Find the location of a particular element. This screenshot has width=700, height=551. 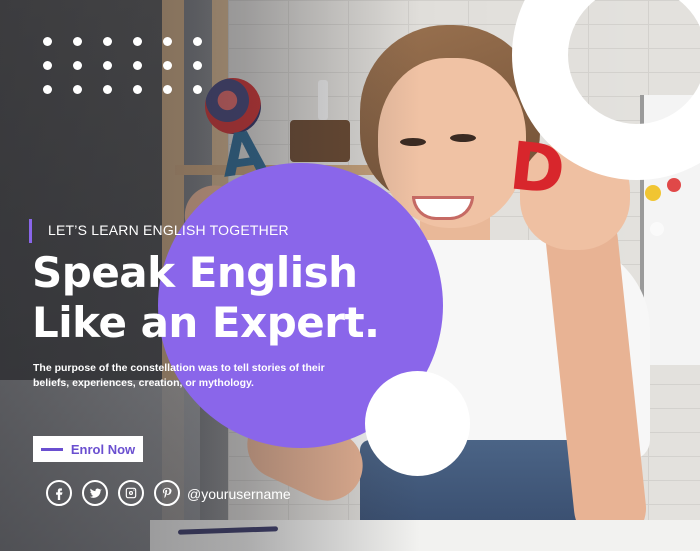

headline-line-1: Speak English is located at coordinates (195, 272).